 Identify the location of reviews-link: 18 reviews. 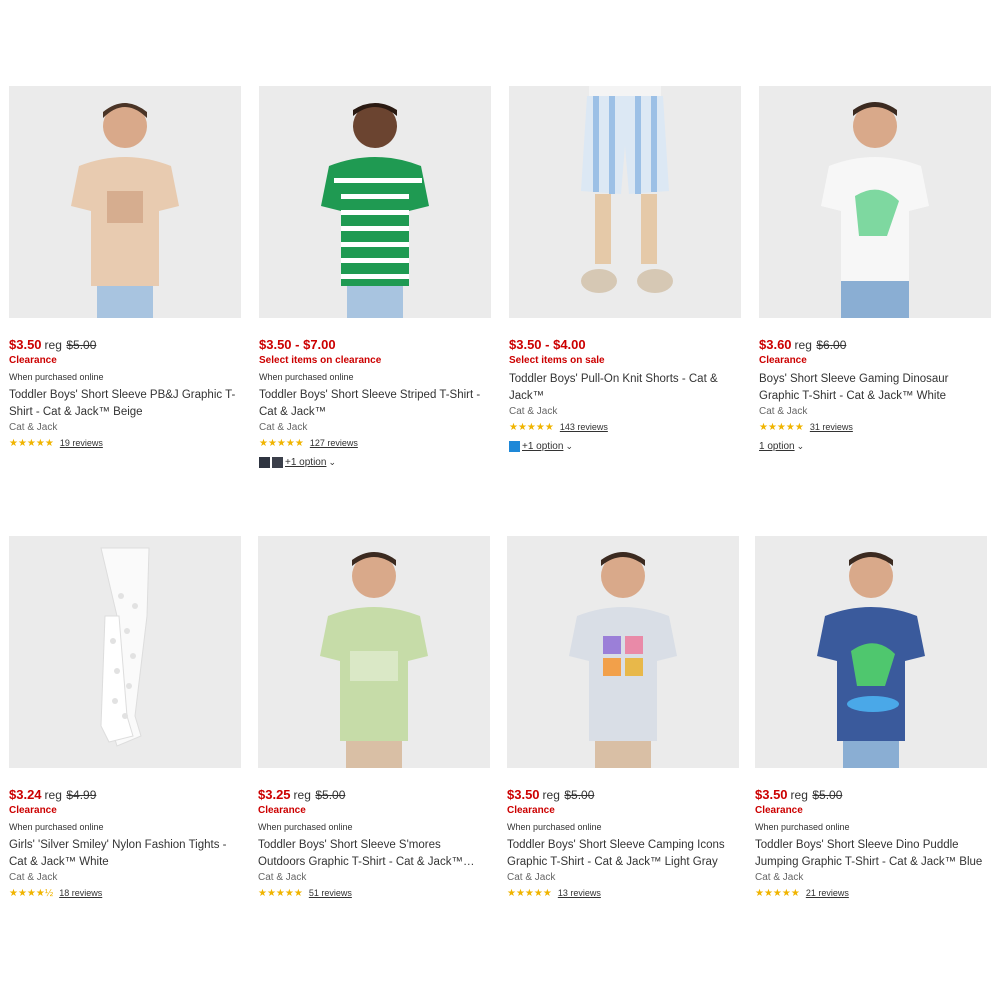
(80, 893).